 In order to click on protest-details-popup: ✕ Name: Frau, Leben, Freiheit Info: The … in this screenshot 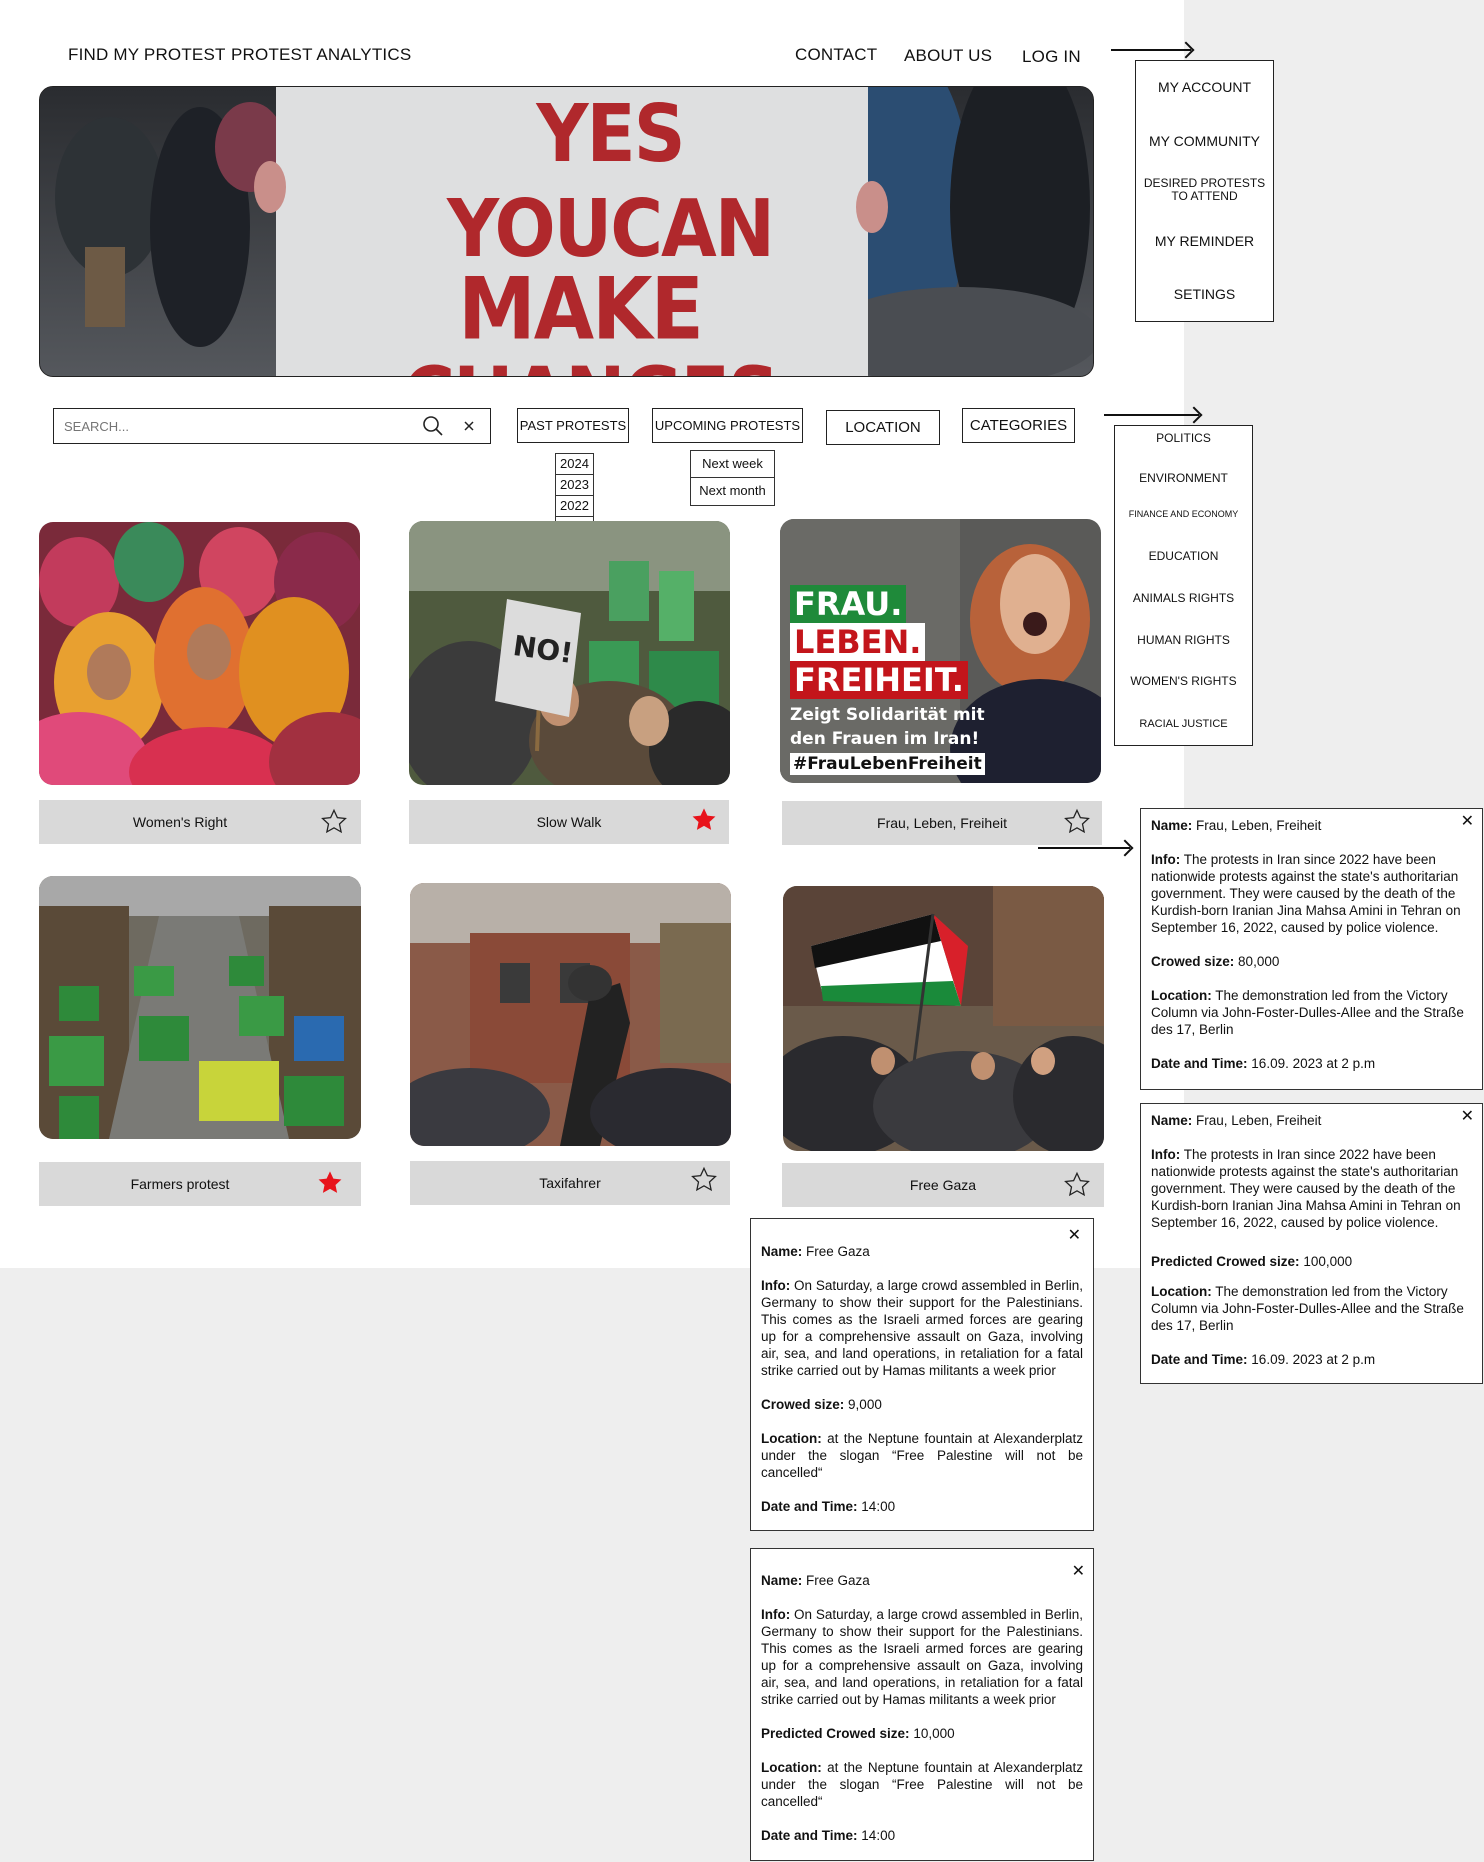, I will do `click(1311, 949)`.